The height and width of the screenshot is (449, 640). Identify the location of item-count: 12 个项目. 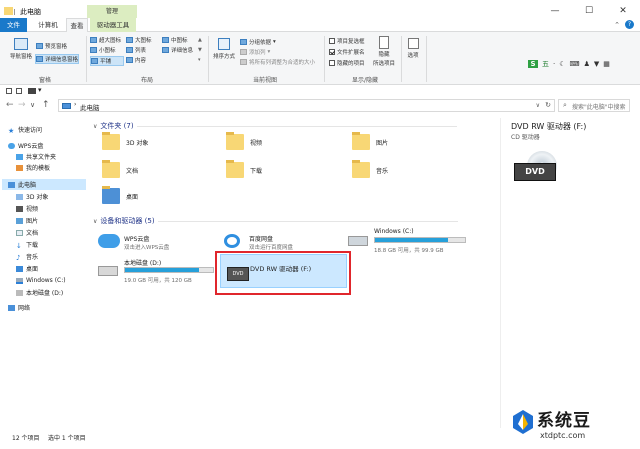
(26, 438).